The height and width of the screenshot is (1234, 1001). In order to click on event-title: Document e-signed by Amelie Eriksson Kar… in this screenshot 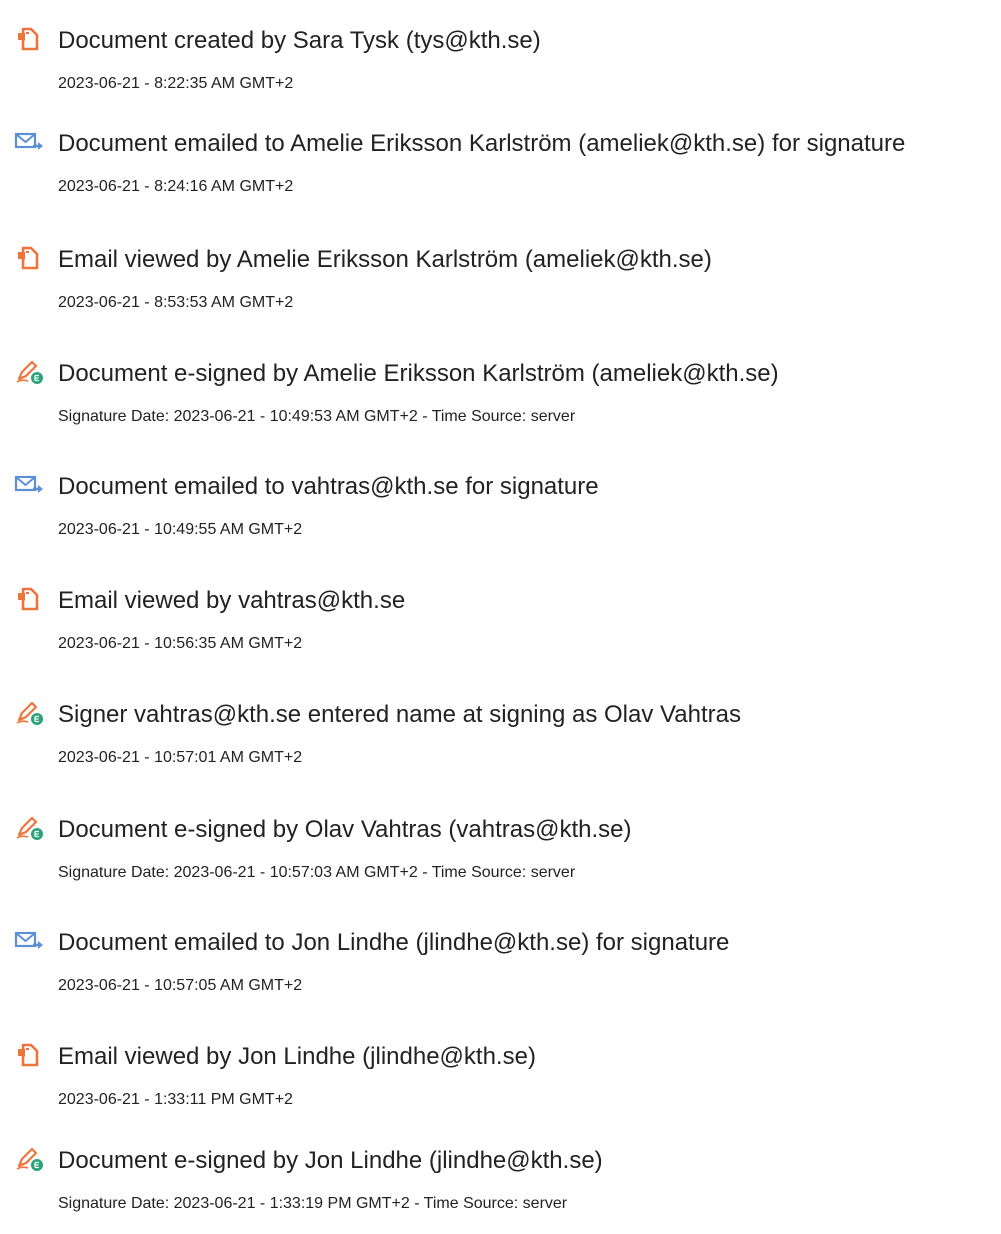, I will do `click(418, 373)`.